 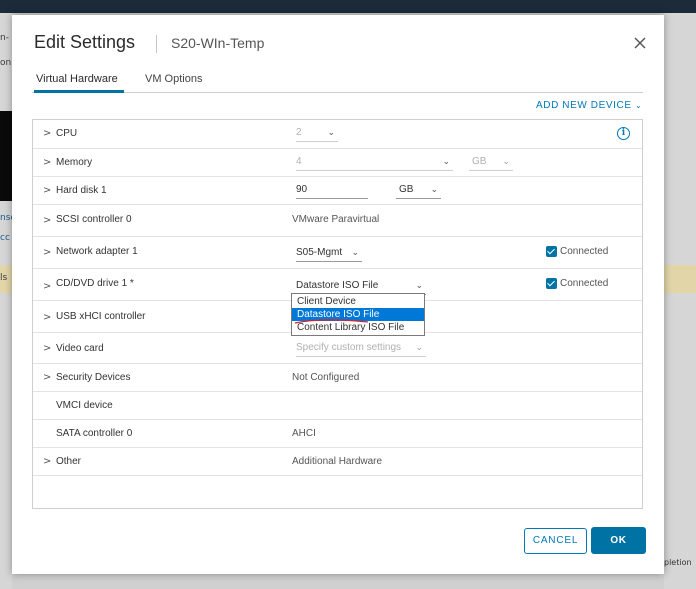 What do you see at coordinates (218, 43) in the screenshot?
I see `vm-name: S20-WIn-Temp` at bounding box center [218, 43].